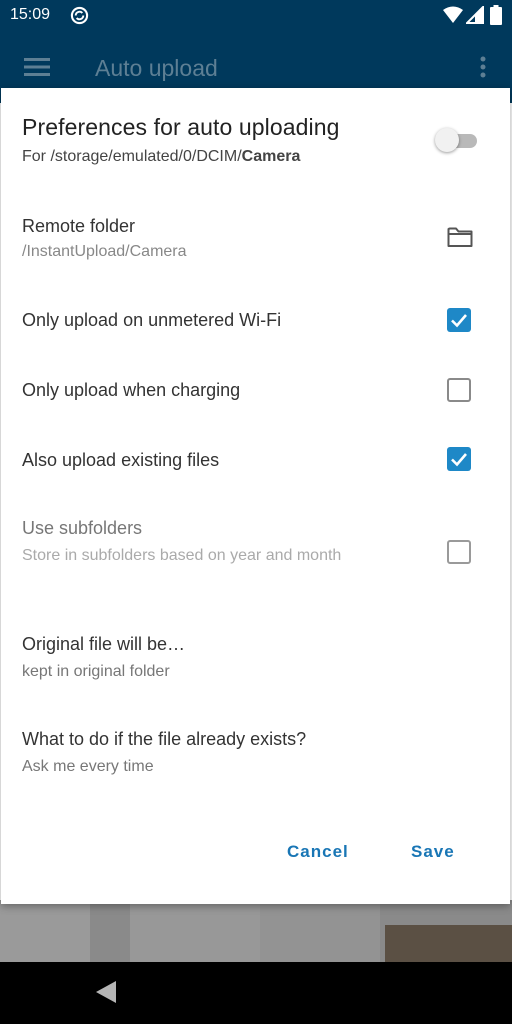 The image size is (512, 1024). What do you see at coordinates (131, 390) in the screenshot?
I see `option-charging-label: Only upload when charging` at bounding box center [131, 390].